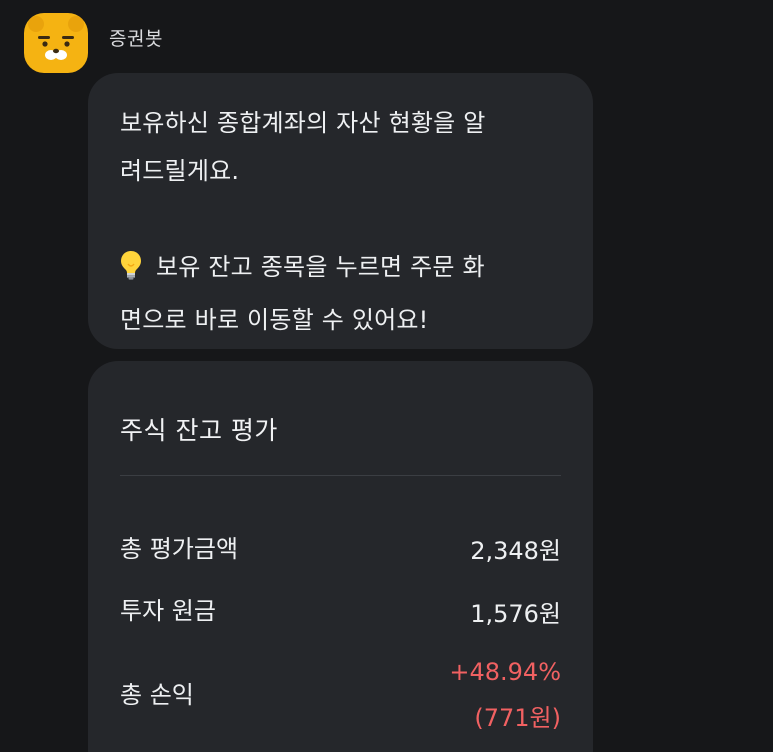 The width and height of the screenshot is (773, 752). Describe the element at coordinates (517, 718) in the screenshot. I see `total-profit-amount: (771원)` at that location.